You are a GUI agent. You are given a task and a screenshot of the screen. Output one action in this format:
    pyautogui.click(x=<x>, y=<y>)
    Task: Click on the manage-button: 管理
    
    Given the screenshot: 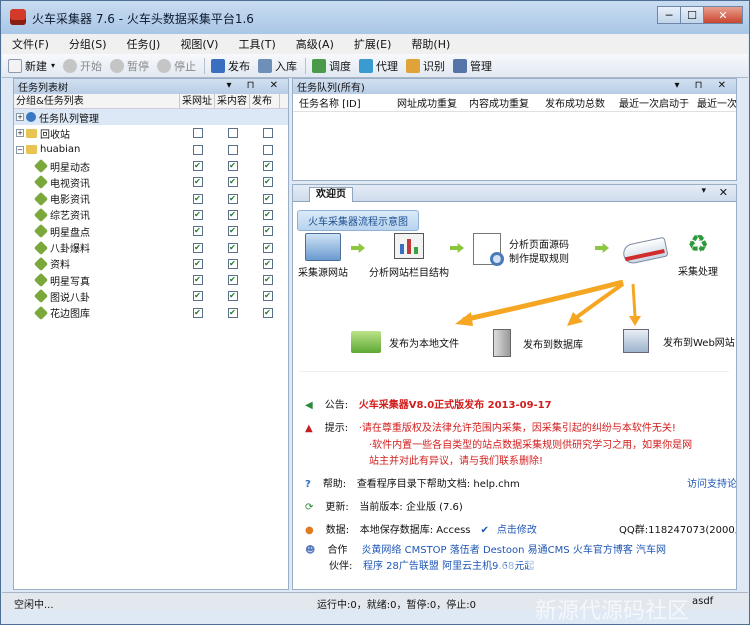 What is the action you would take?
    pyautogui.click(x=472, y=66)
    